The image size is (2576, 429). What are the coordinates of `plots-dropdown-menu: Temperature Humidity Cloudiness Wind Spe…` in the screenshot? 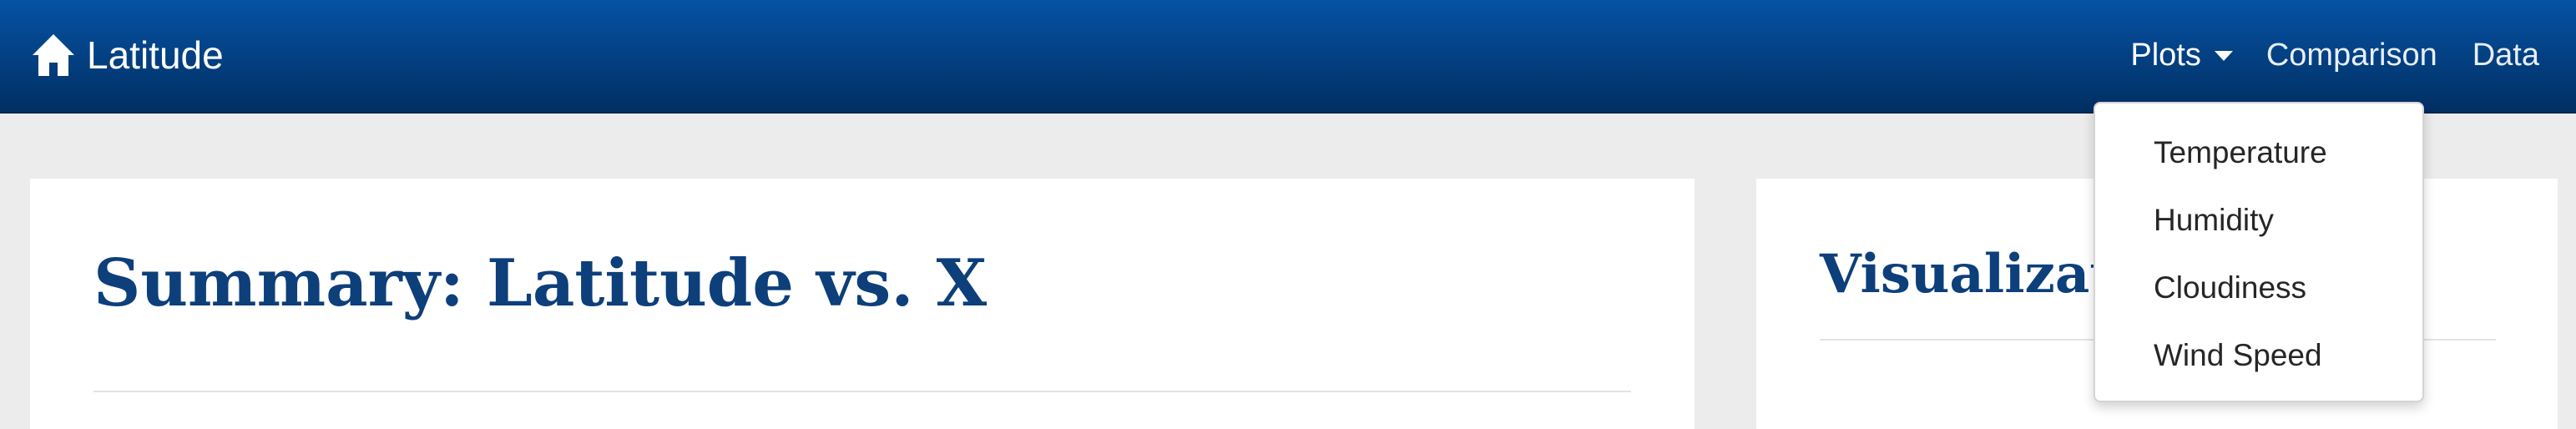 It's located at (2259, 252).